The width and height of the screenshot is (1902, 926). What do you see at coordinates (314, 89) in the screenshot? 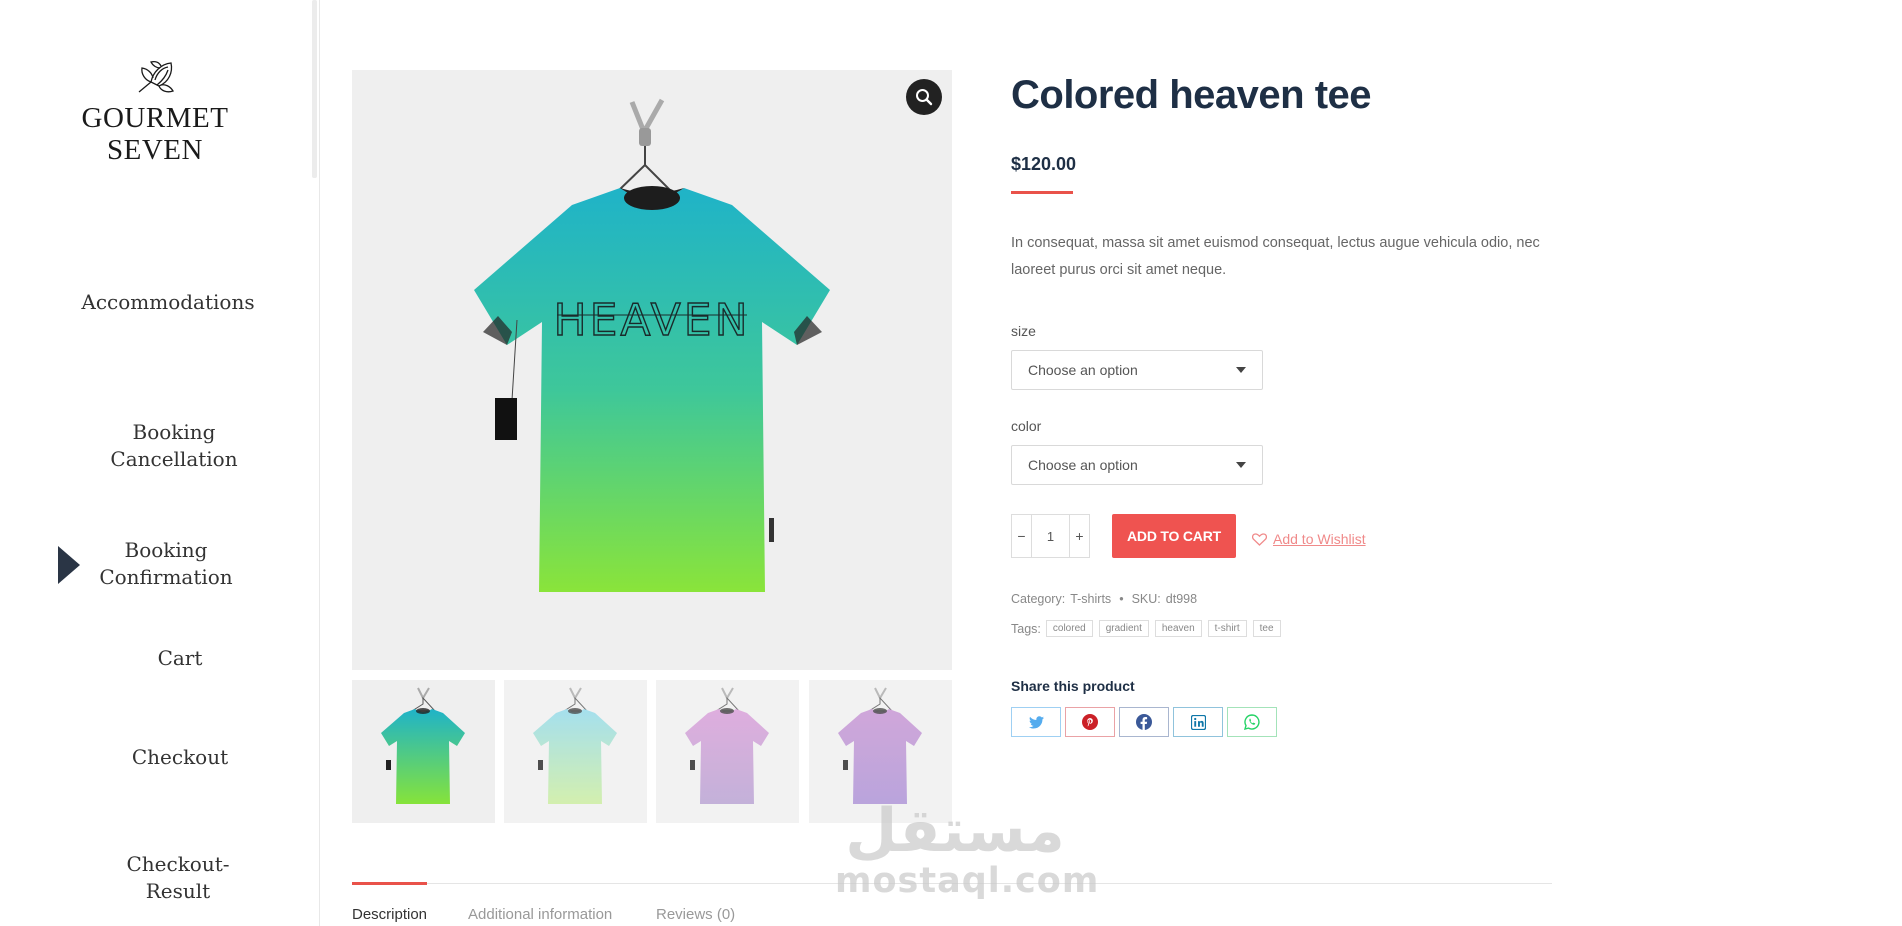
I see `sidebar-scrollbar` at bounding box center [314, 89].